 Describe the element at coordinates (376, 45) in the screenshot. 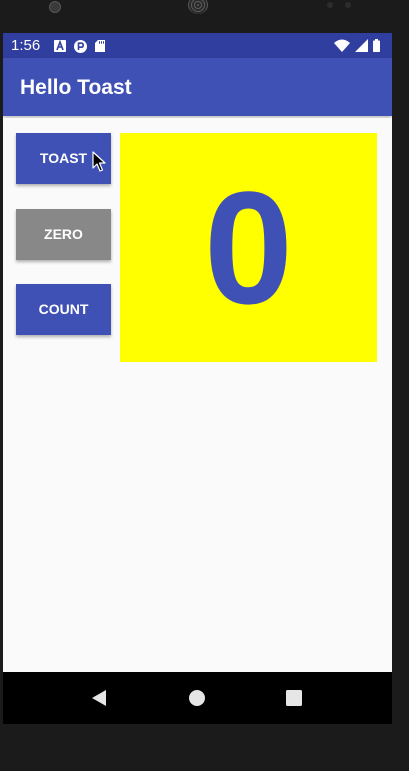

I see `battery-icon` at that location.